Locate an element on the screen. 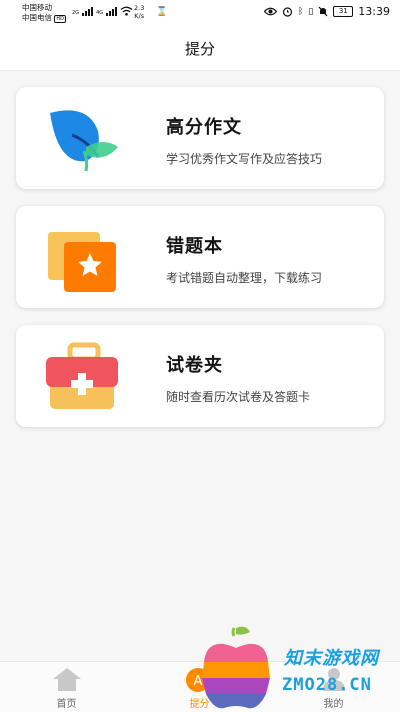  bluetooth-icon: ᛒ is located at coordinates (300, 11).